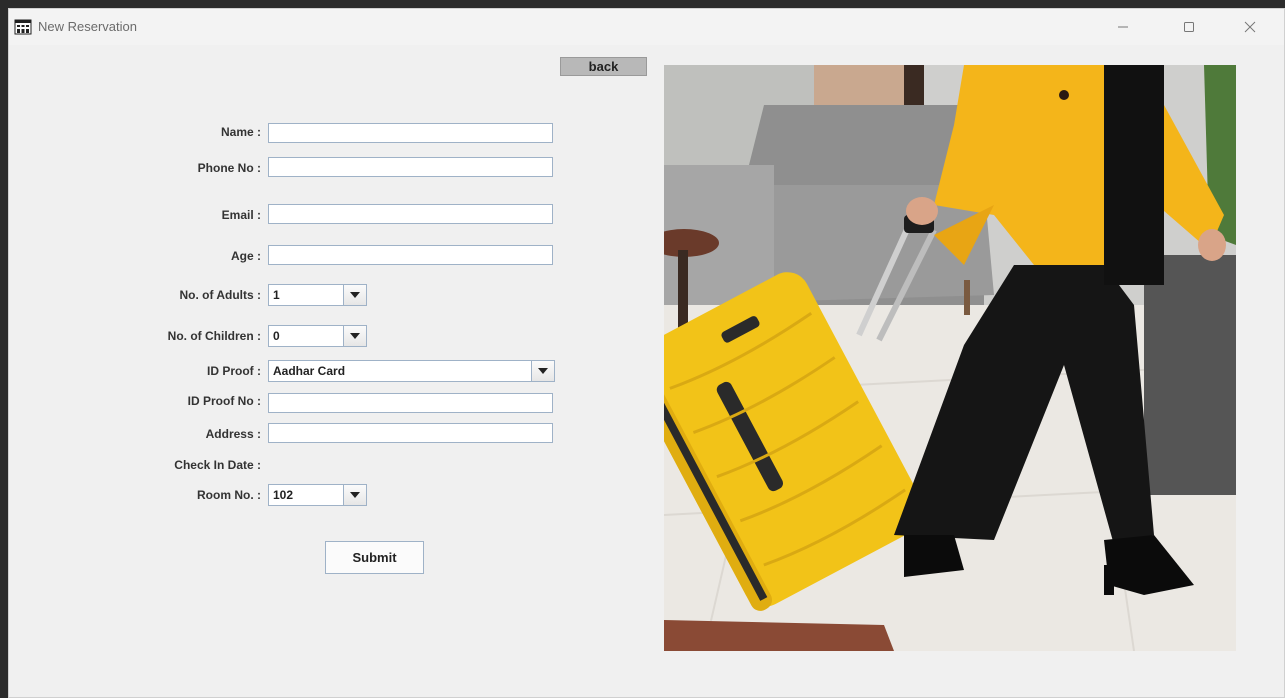 This screenshot has height=698, width=1285. Describe the element at coordinates (411, 371) in the screenshot. I see `id-proof-dropdown: Aadhar Card` at that location.